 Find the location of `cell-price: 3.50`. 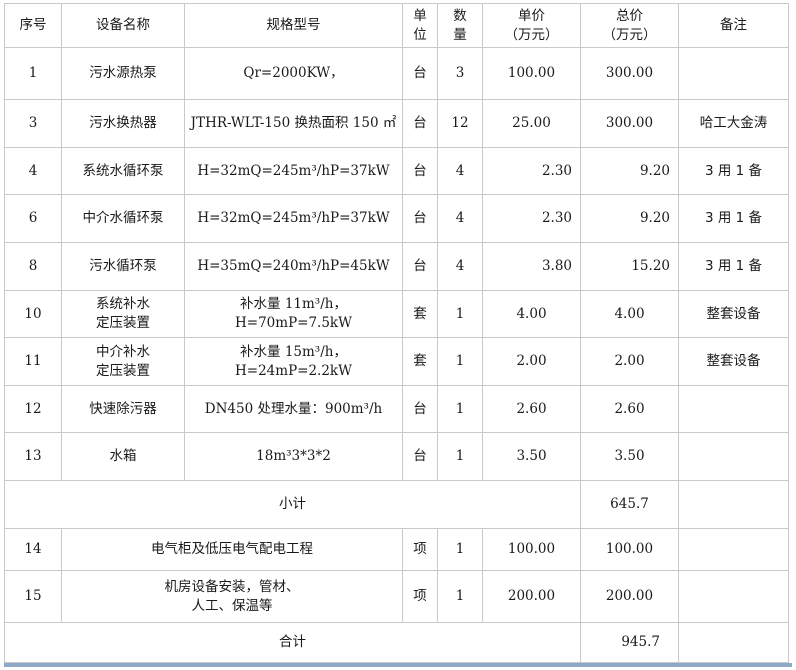

cell-price: 3.50 is located at coordinates (531, 456).